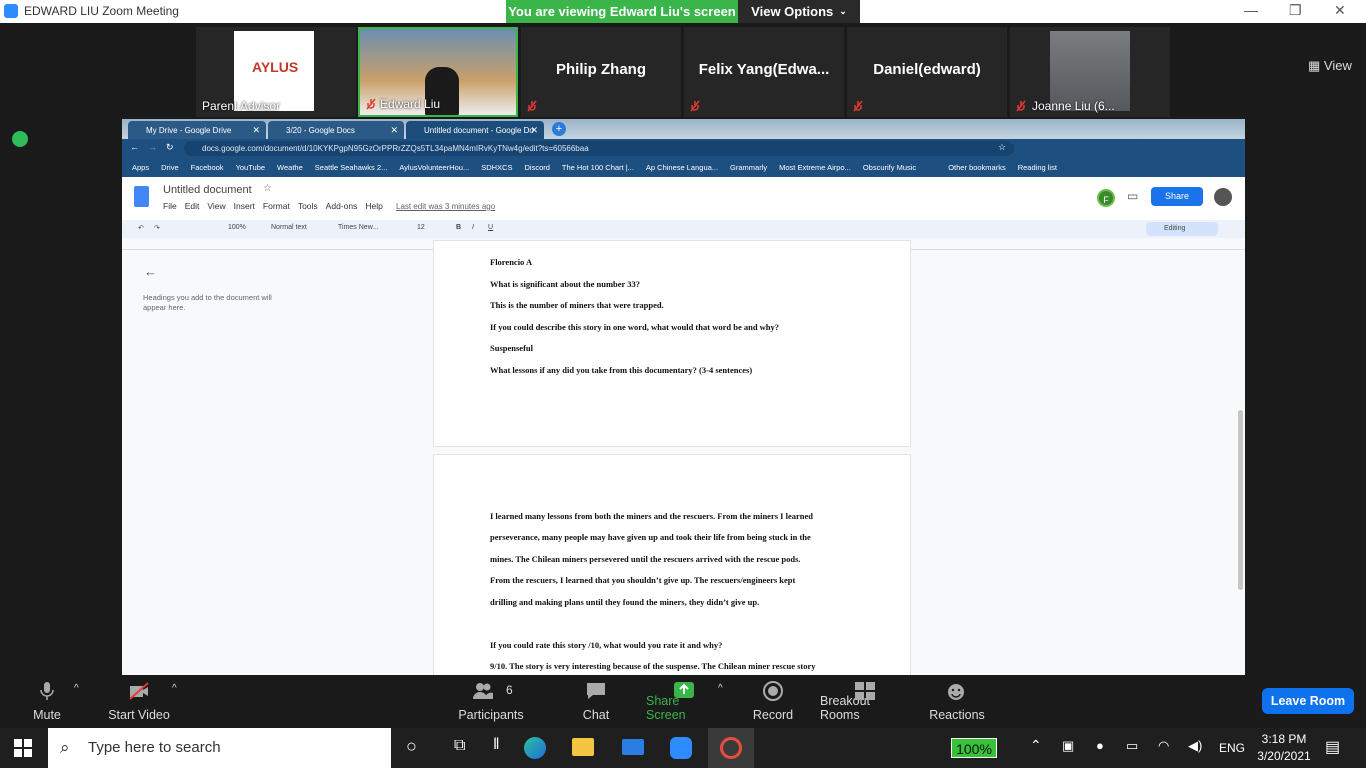 This screenshot has width=1366, height=768. I want to click on battery-indicator: 100%, so click(974, 748).